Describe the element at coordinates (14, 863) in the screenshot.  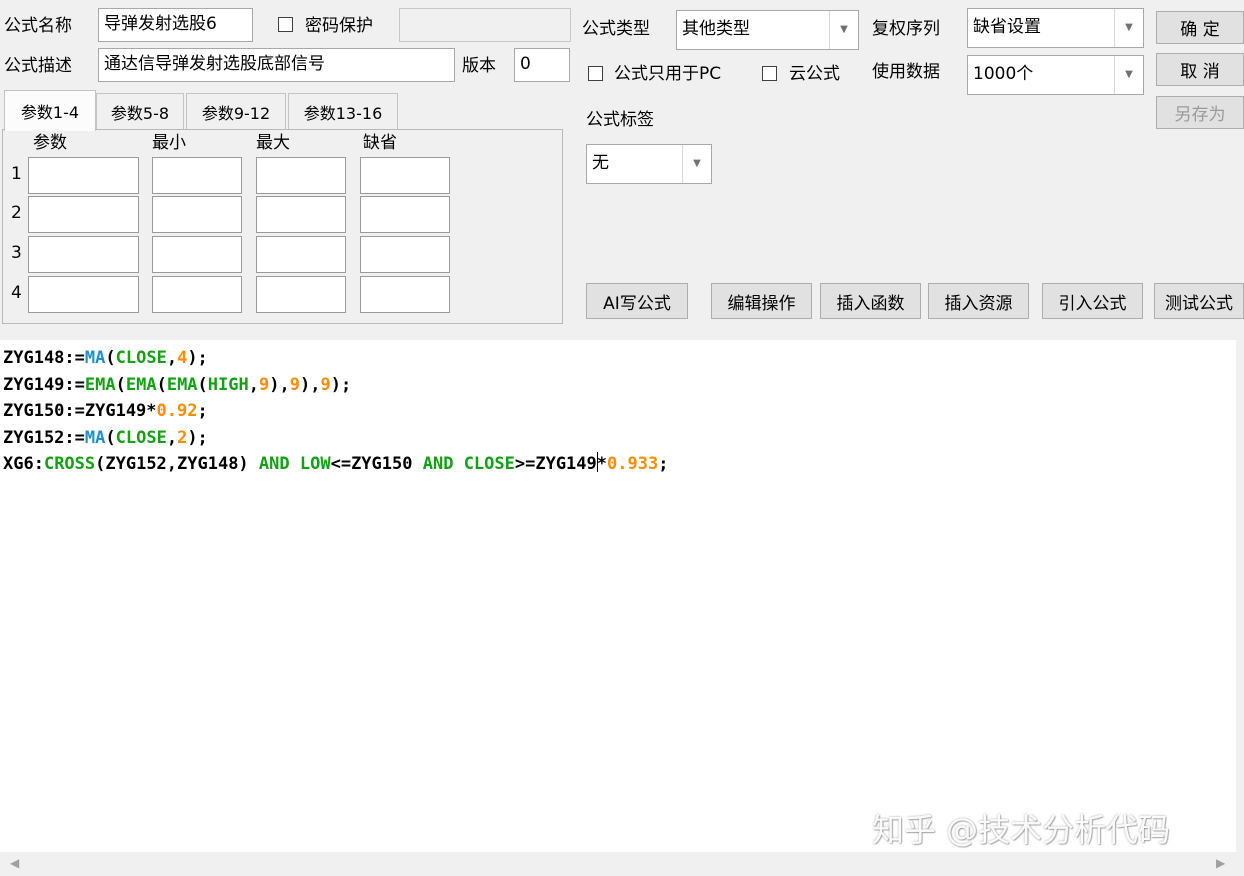
I see `scroll-left-icon: ◀` at that location.